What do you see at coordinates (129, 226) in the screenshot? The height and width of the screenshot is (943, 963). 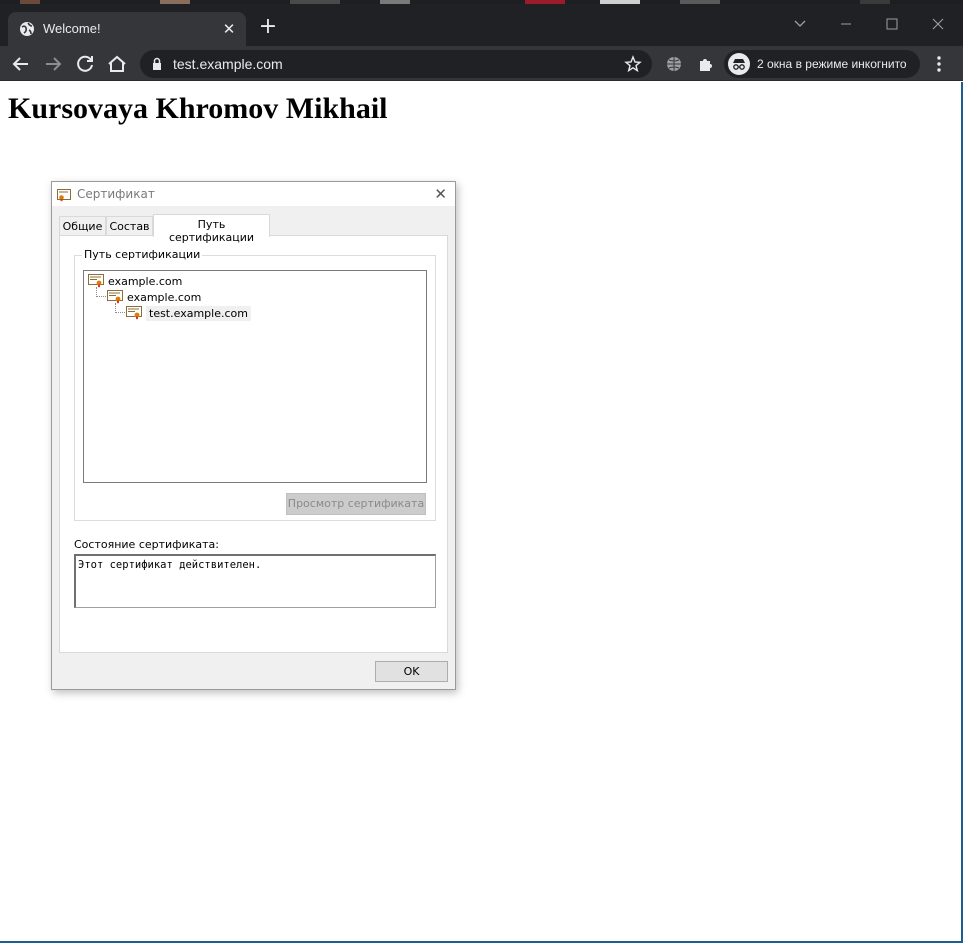 I see `tab-details: Состав` at bounding box center [129, 226].